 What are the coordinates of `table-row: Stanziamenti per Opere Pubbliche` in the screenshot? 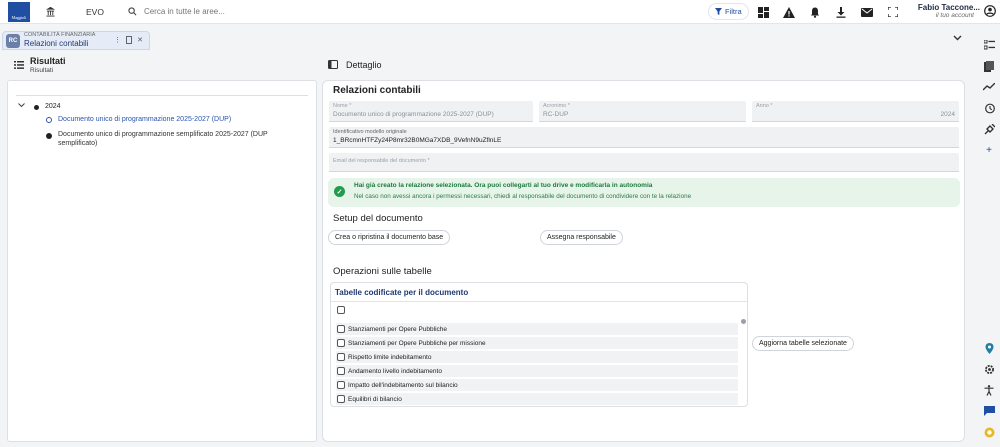 It's located at (537, 329).